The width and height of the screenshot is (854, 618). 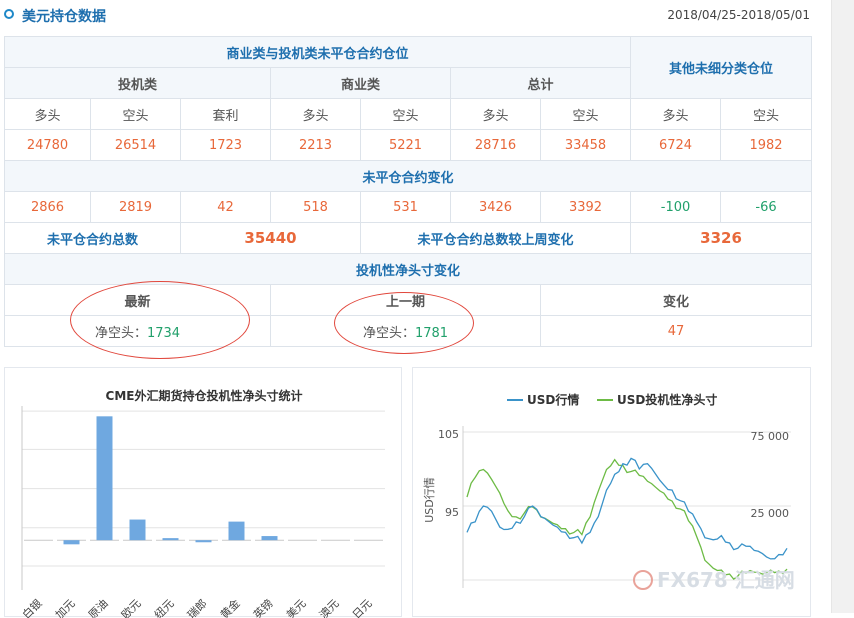 I want to click on change-value: 3392, so click(x=585, y=207).